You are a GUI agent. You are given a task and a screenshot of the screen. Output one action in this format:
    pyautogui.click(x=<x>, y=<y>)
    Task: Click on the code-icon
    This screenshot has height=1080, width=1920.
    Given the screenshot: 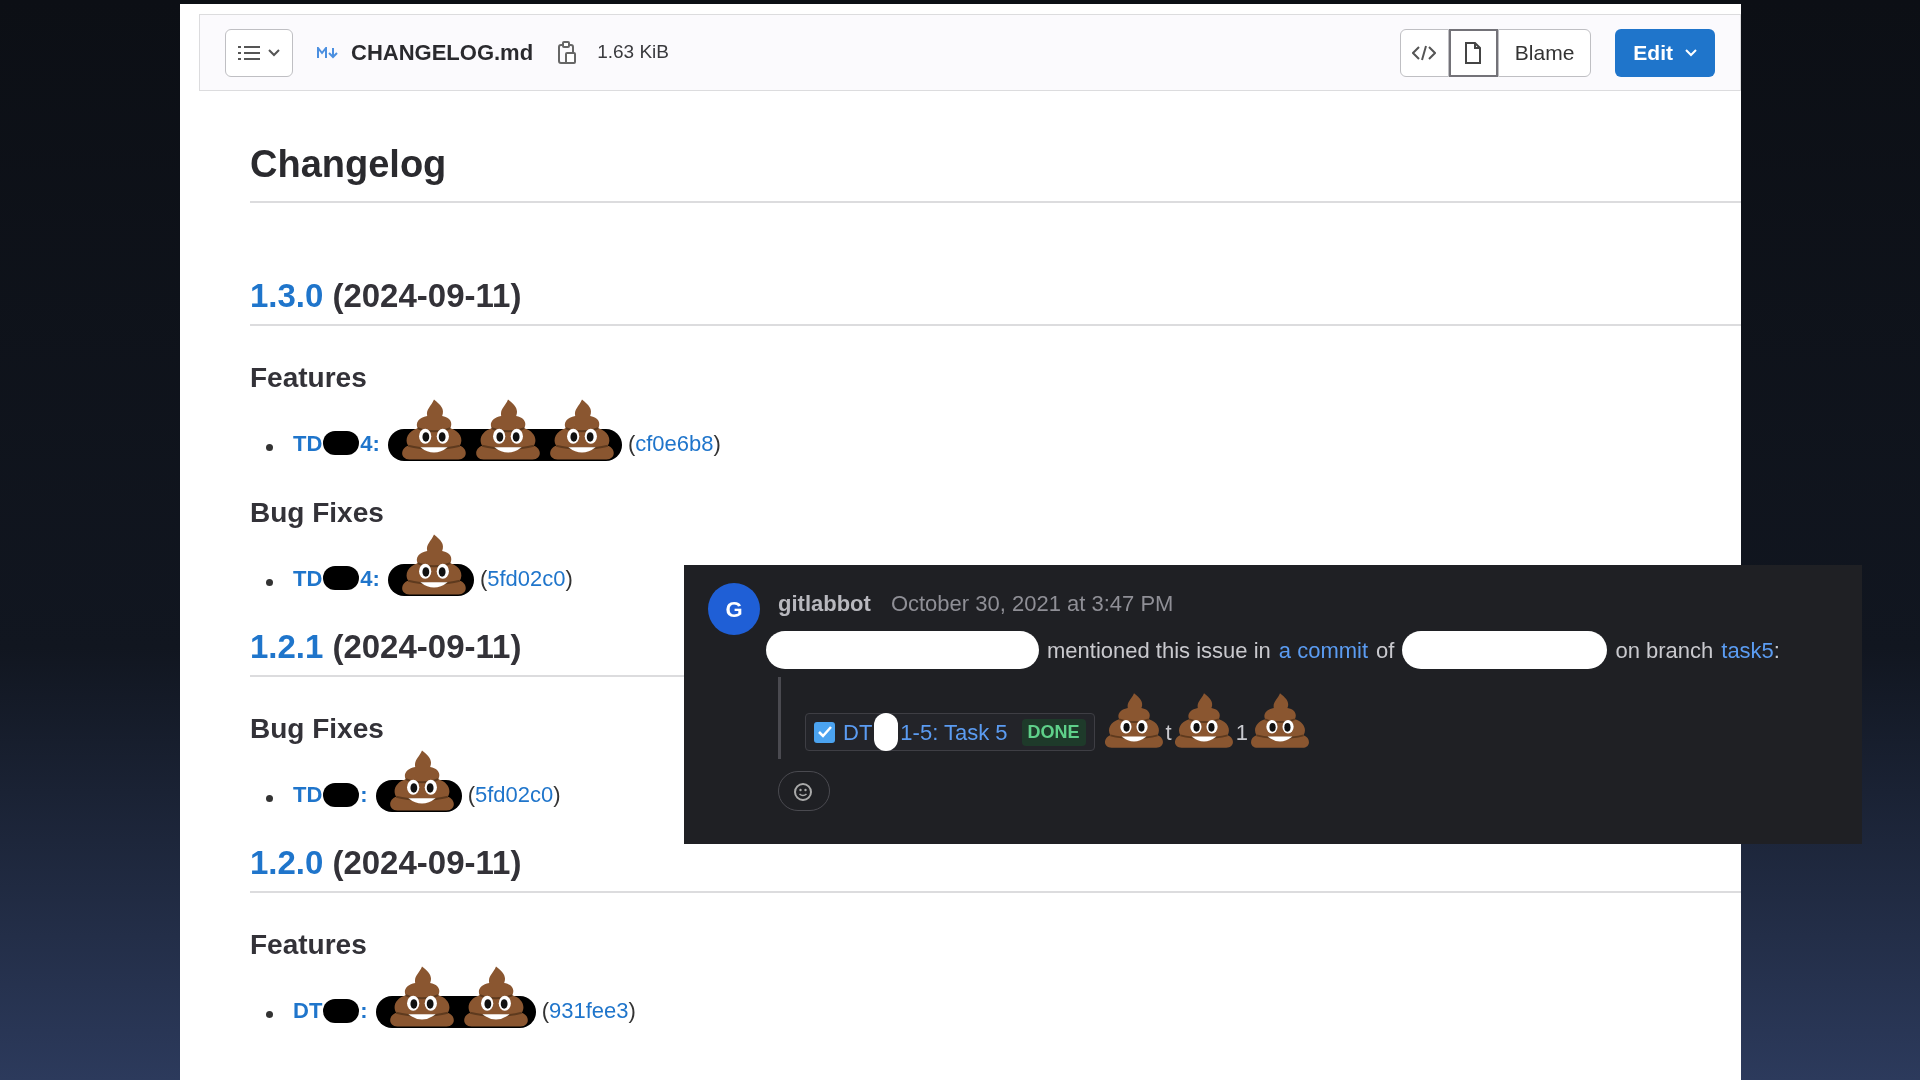 What is the action you would take?
    pyautogui.click(x=1424, y=52)
    